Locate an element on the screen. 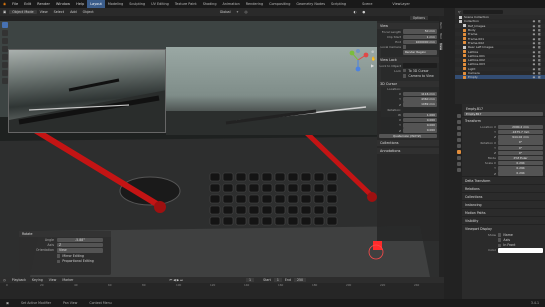  rot-x-field: 0.000 is located at coordinates (420, 120).